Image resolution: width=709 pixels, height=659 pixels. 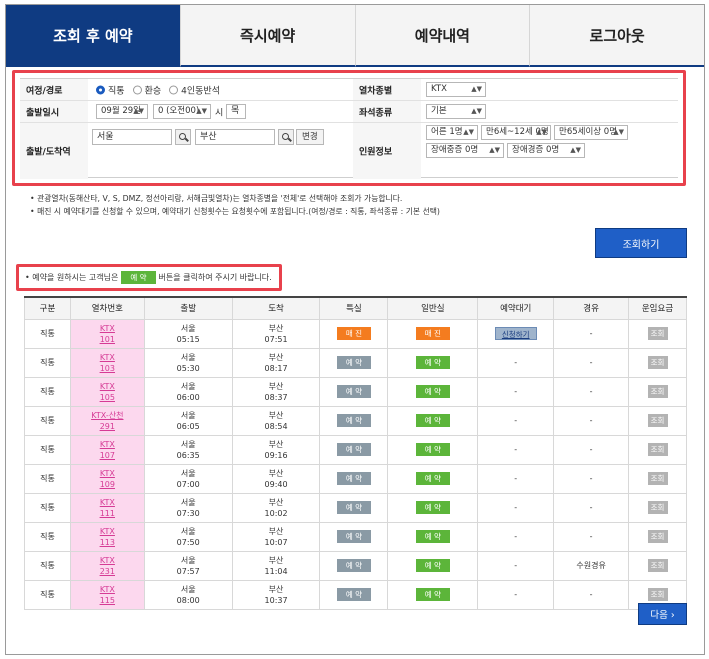 I want to click on table-row: 직통 KTX 231 서울 07:57 부산 11:04 예 약 예 약 - 수원경유 조회, so click(x=355, y=565).